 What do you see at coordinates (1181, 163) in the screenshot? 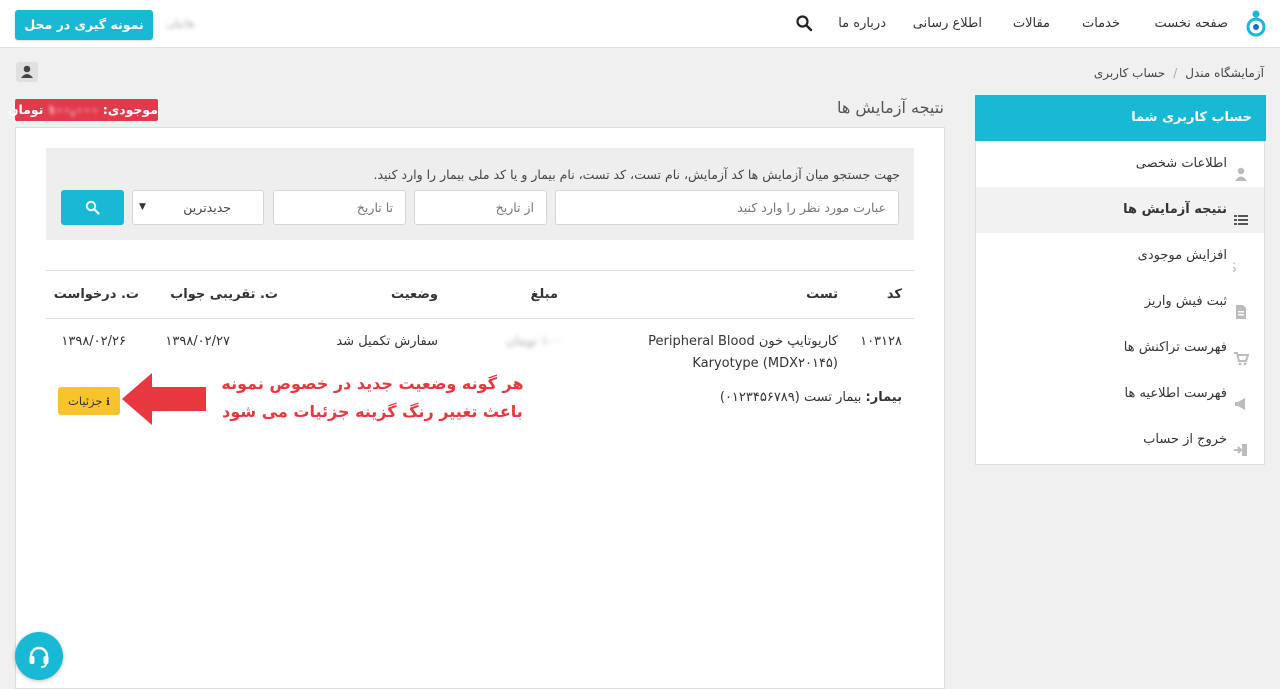
I see `sidebar-item-label: اطلاعات شخصی` at bounding box center [1181, 163].